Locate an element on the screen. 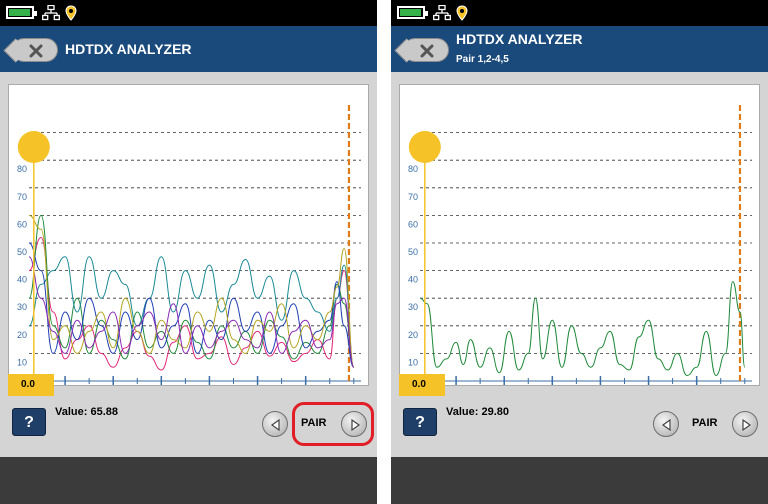 The image size is (768, 504). triangle-right-icon is located at coordinates (747, 425).